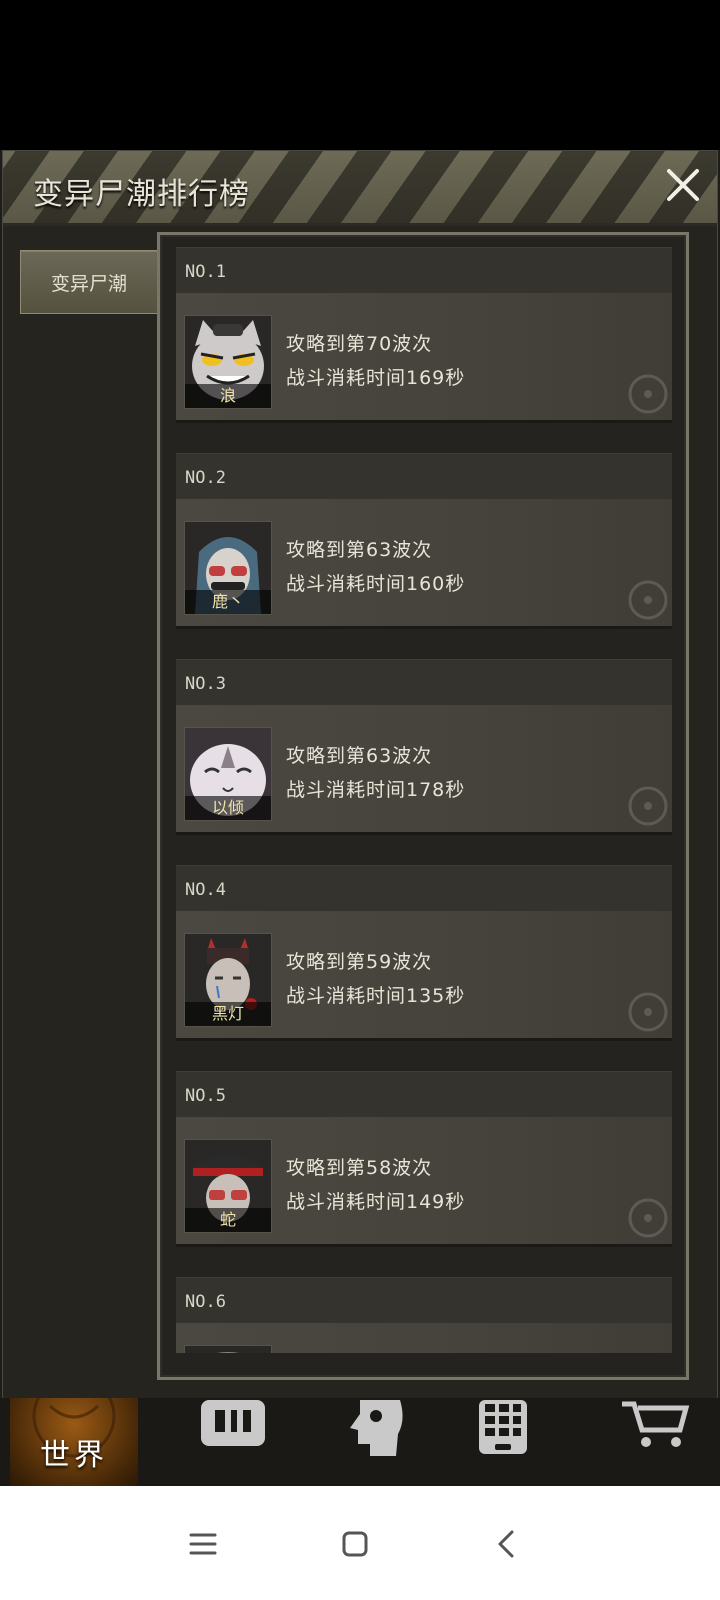 This screenshot has height=1600, width=720. I want to click on system-nav-bar, so click(360, 1543).